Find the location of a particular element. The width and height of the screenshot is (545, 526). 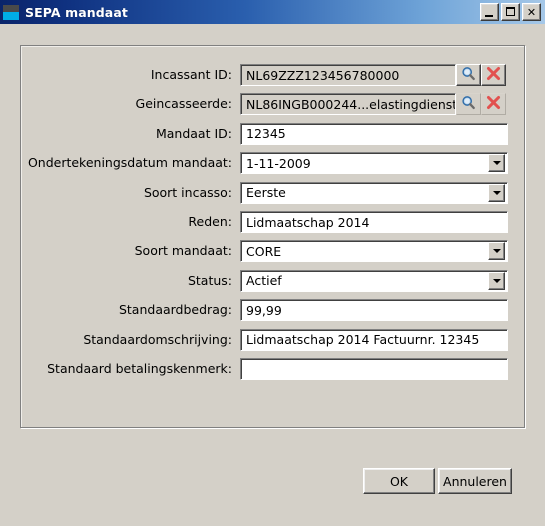

field-label: Reden: is located at coordinates (210, 221).